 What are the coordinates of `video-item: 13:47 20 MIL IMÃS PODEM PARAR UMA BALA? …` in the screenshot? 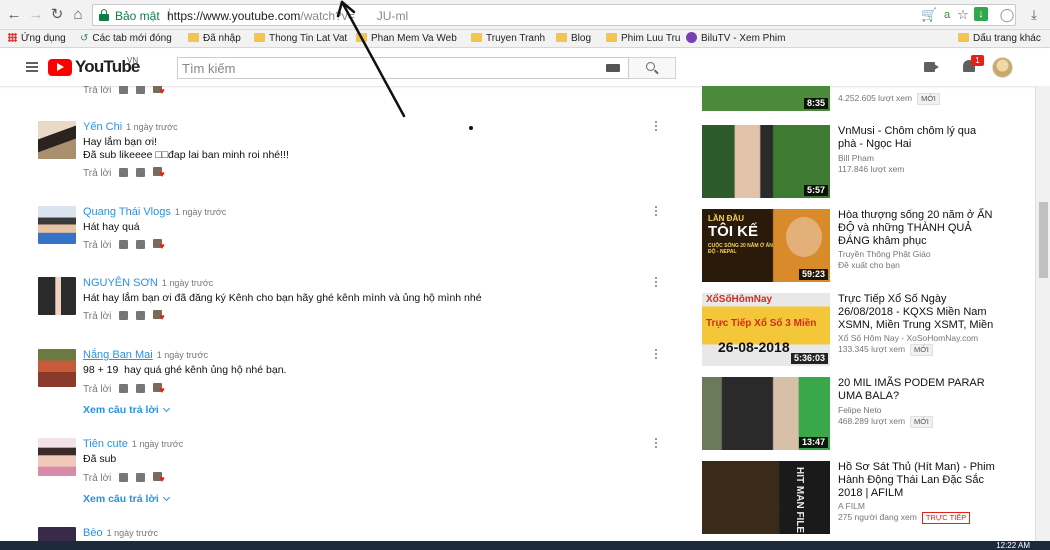 It's located at (867, 415).